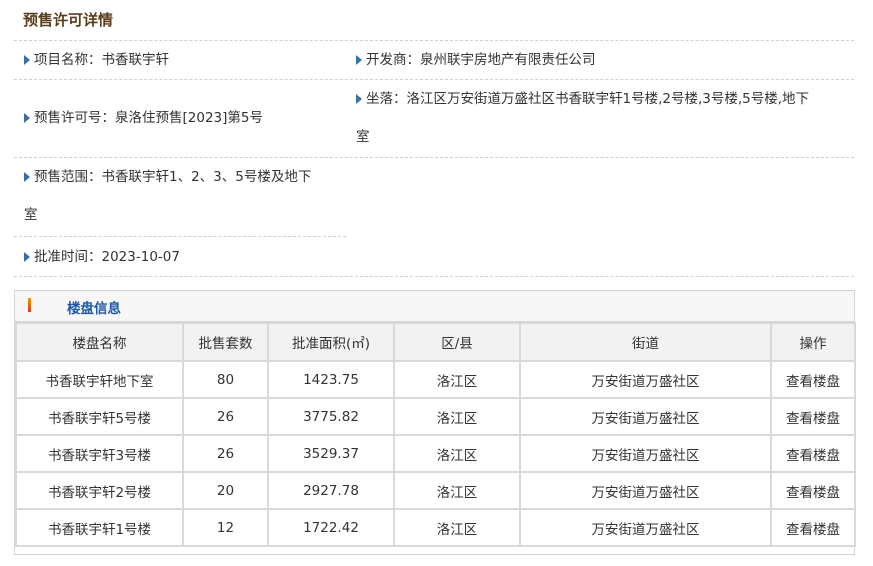 The height and width of the screenshot is (566, 873). I want to click on page-title: 预售许可详情, so click(68, 20).